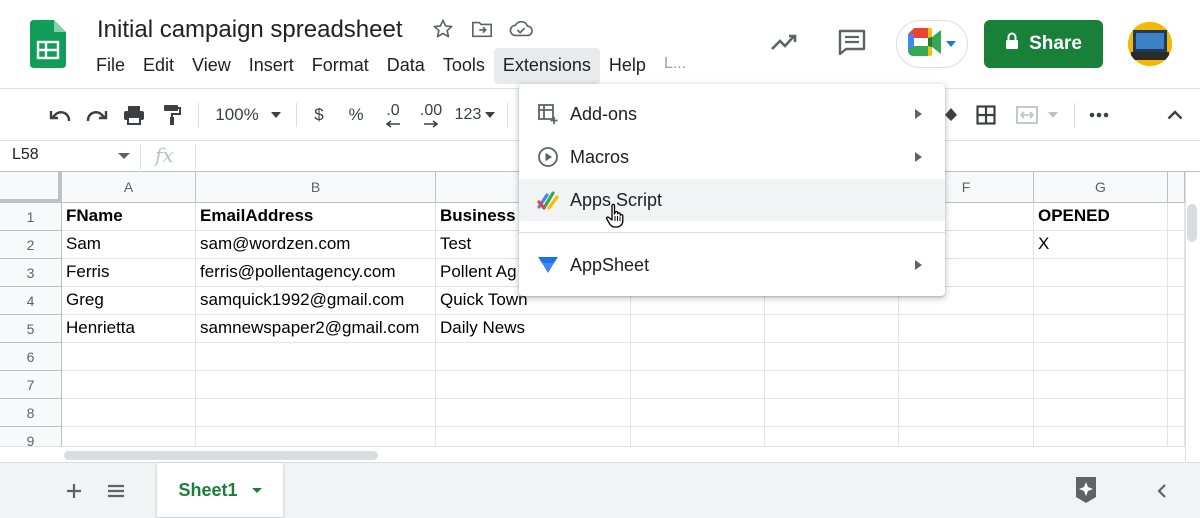 This screenshot has height=518, width=1200. What do you see at coordinates (248, 115) in the screenshot?
I see `zoom-select: 100%` at bounding box center [248, 115].